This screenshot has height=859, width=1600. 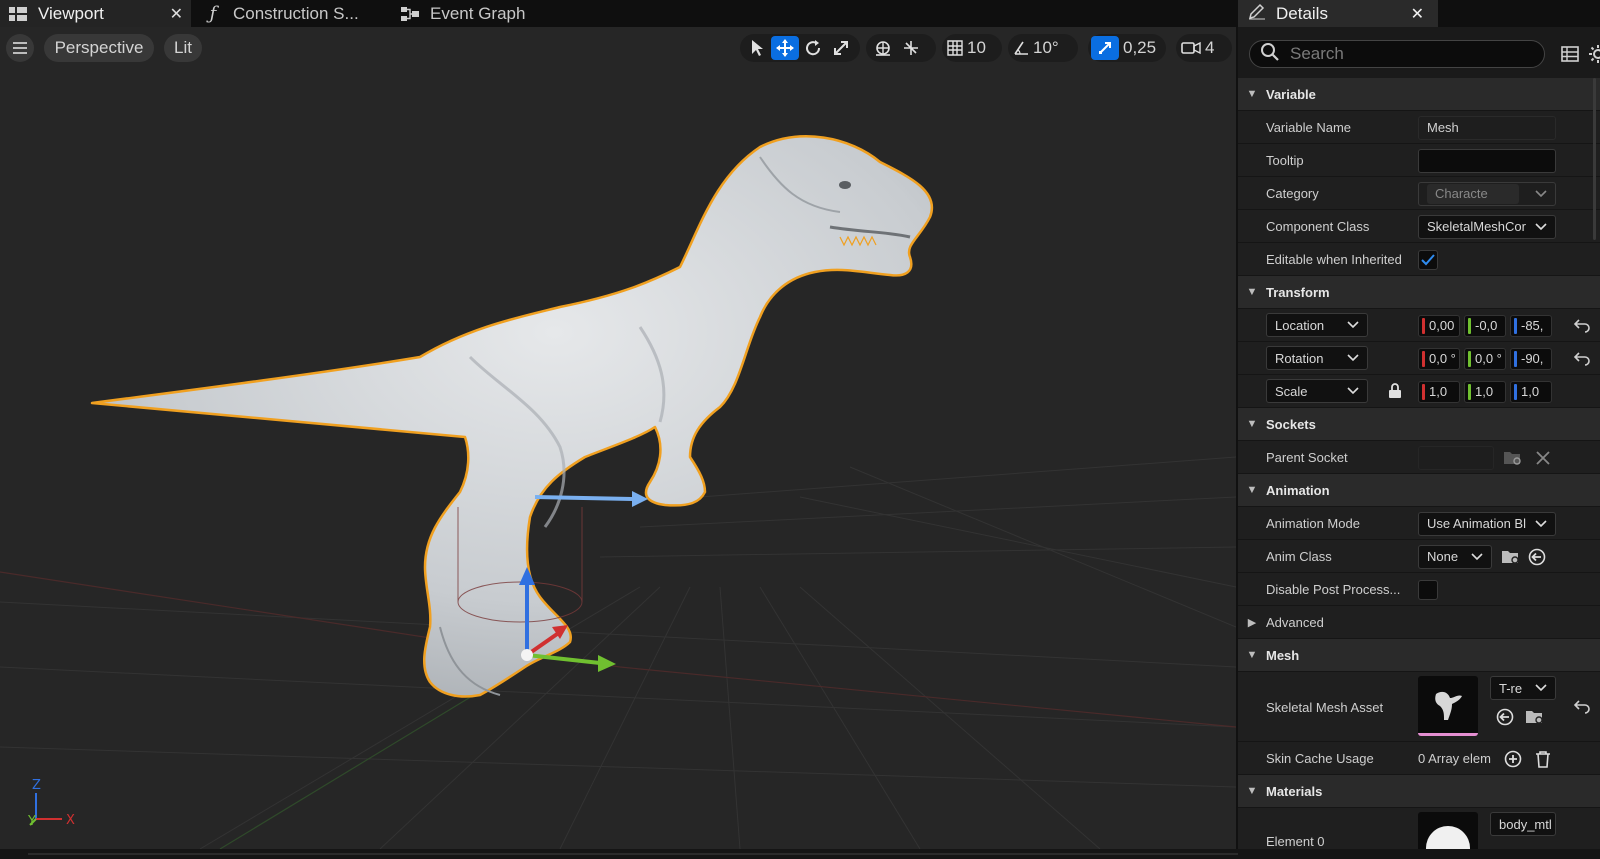 What do you see at coordinates (1456, 457) in the screenshot?
I see `parent-socket-field` at bounding box center [1456, 457].